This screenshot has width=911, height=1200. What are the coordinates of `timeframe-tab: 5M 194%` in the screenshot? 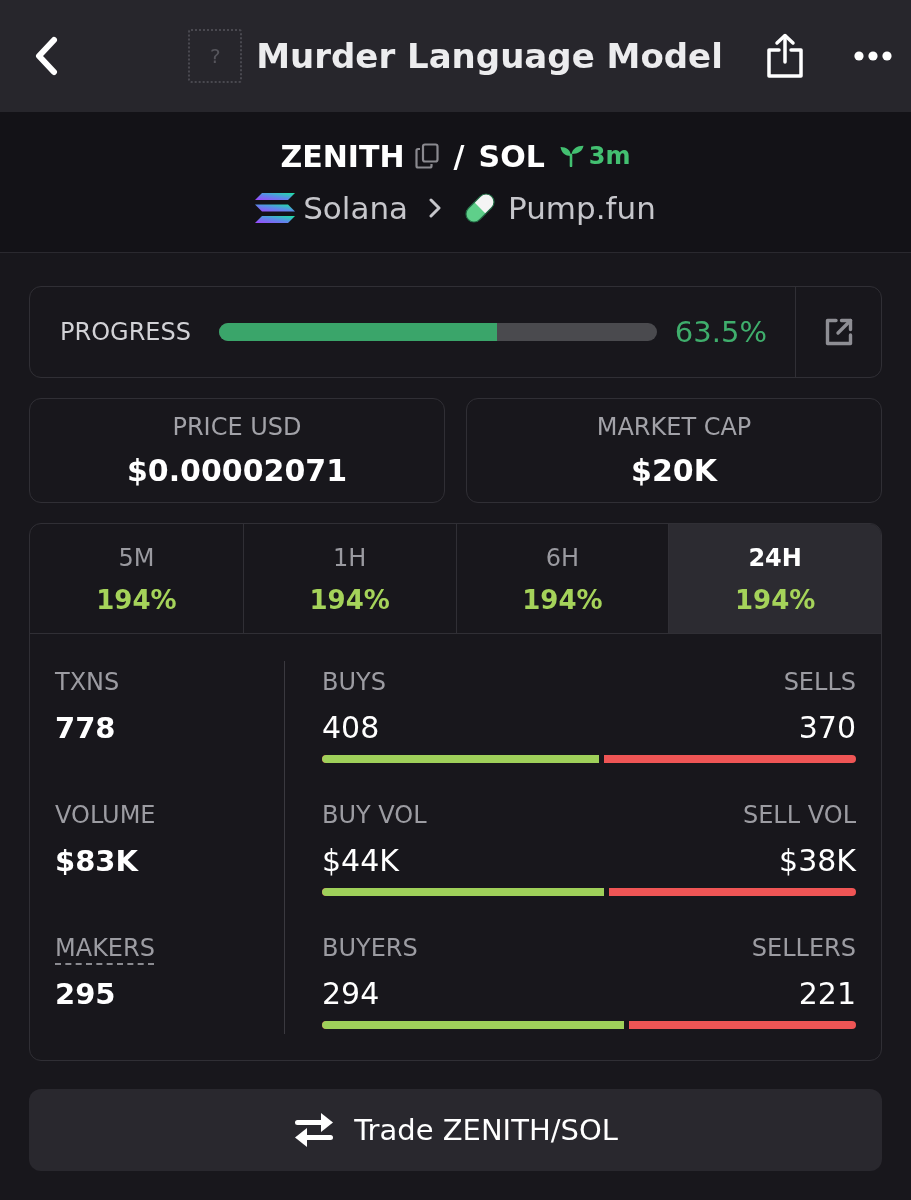 It's located at (136, 578).